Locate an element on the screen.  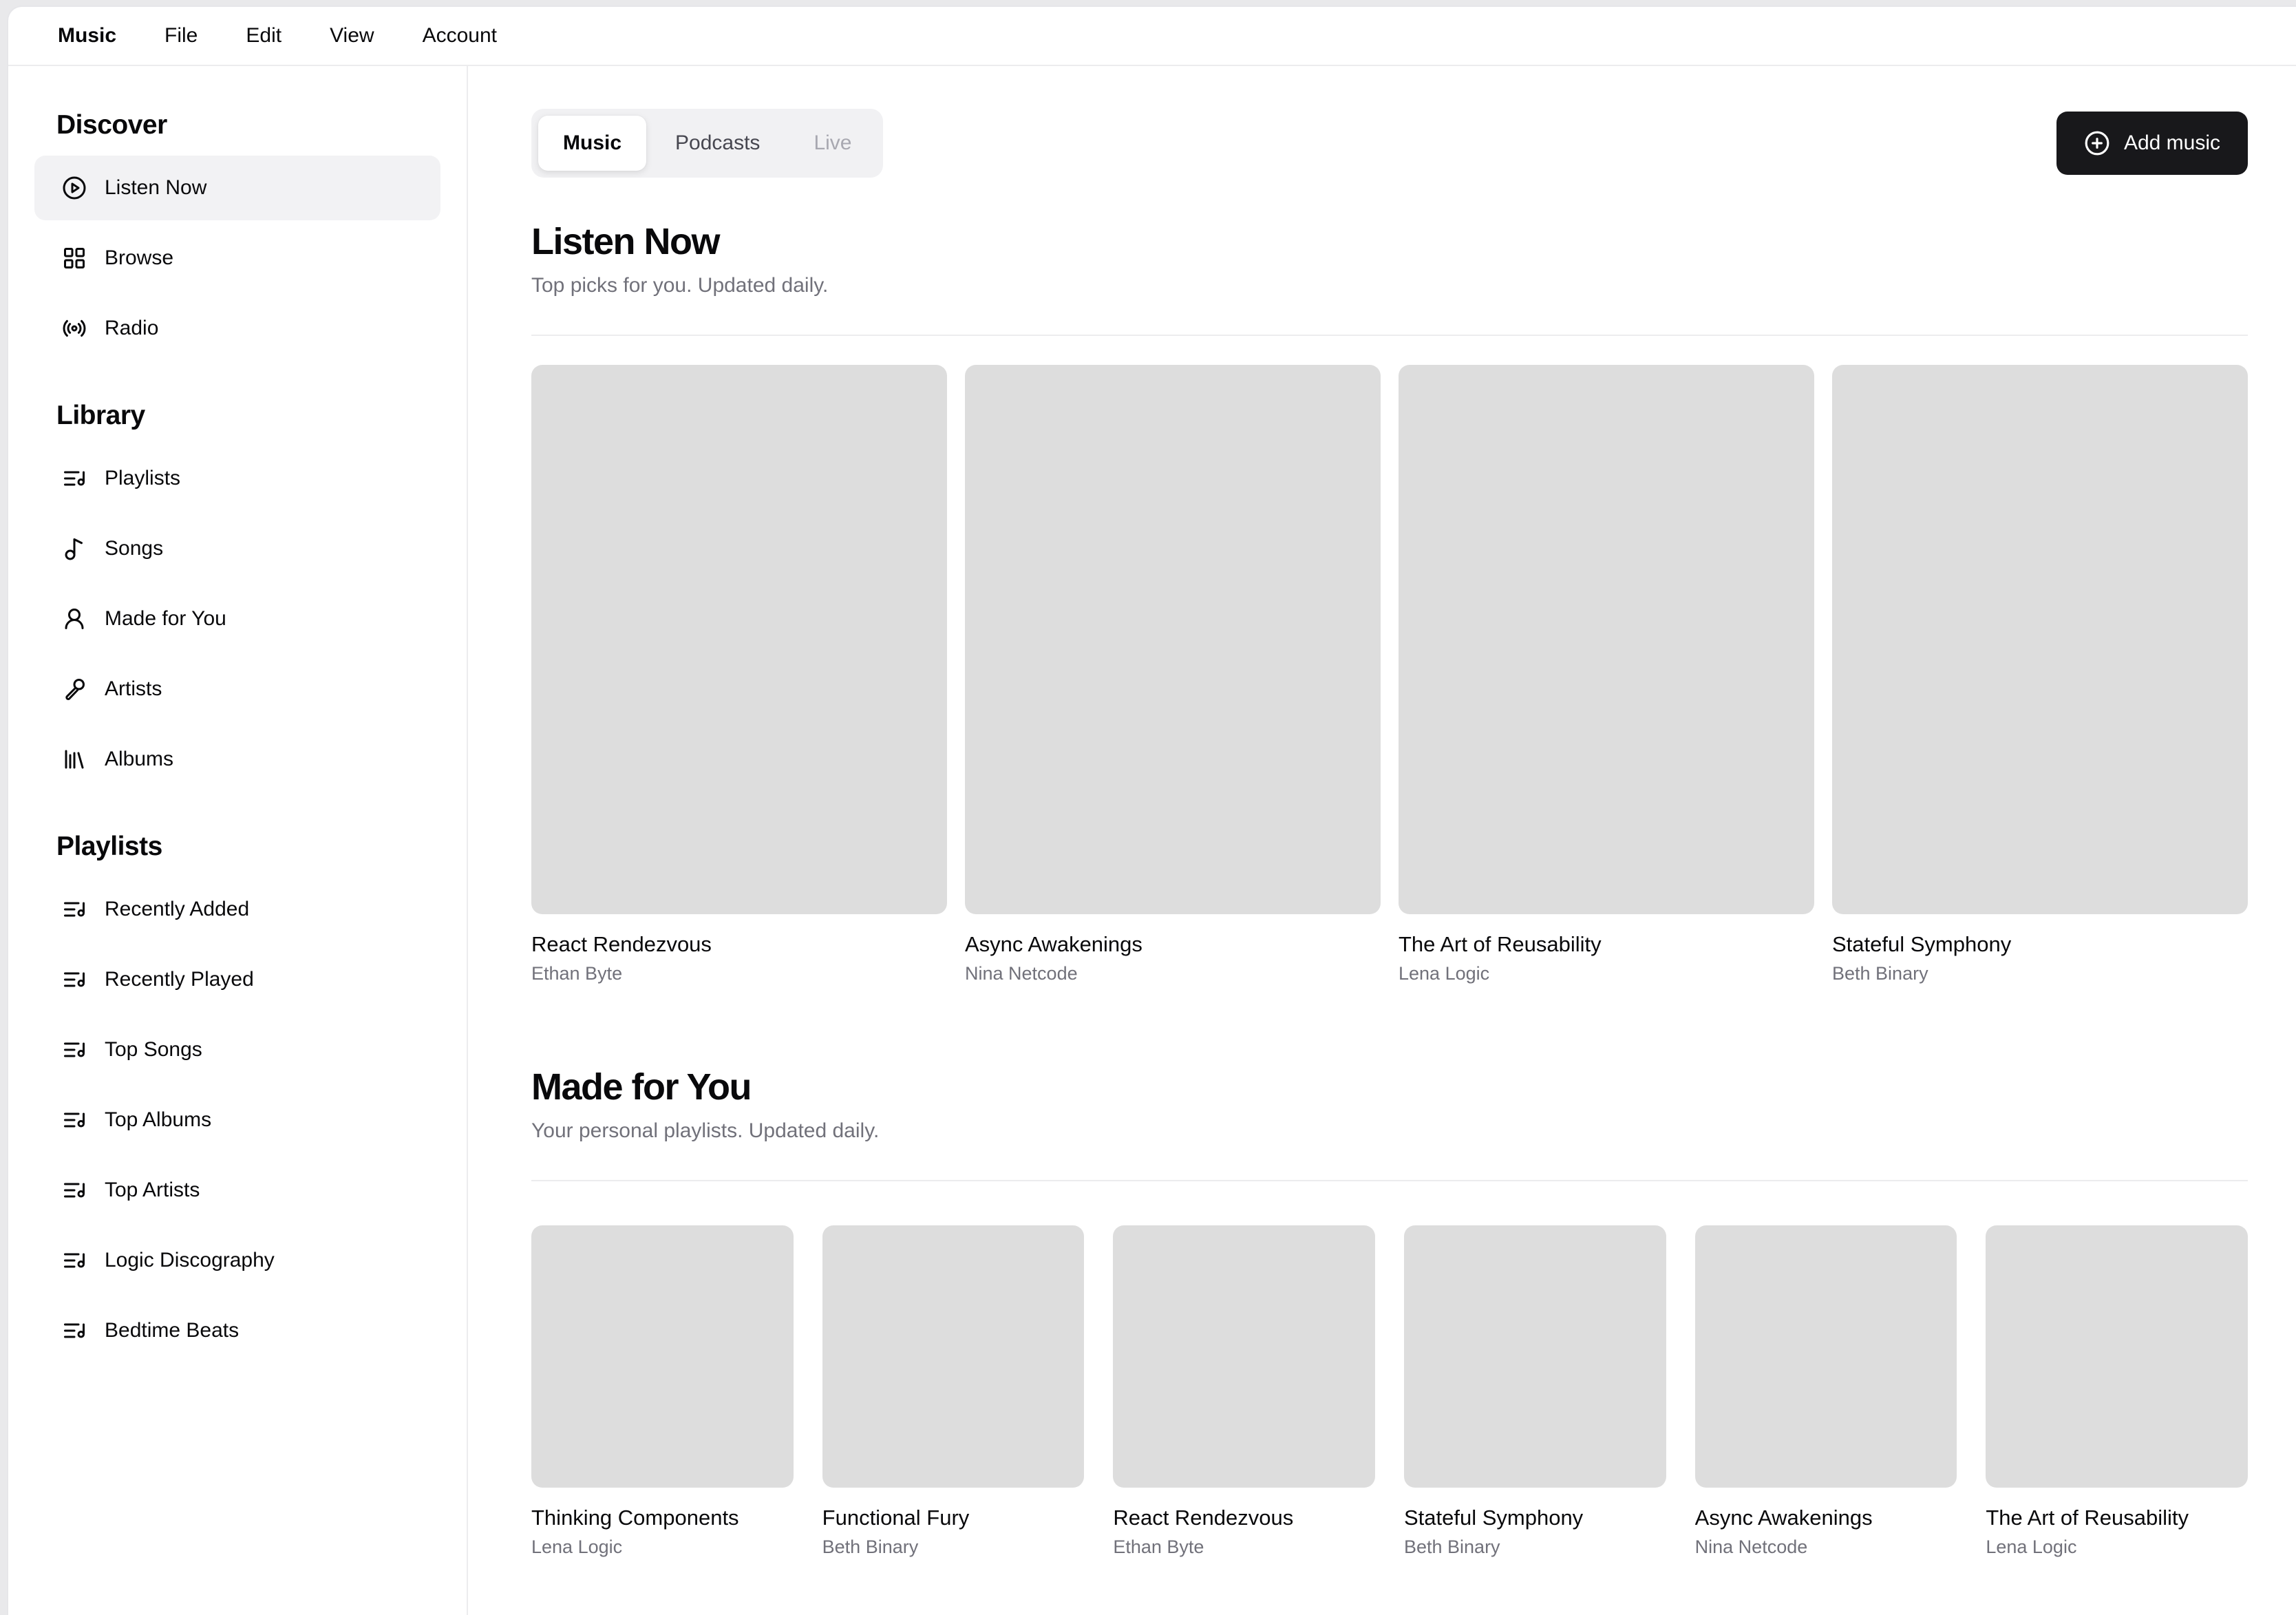
sidebar-item-made-for-you: Made for You is located at coordinates (237, 619).